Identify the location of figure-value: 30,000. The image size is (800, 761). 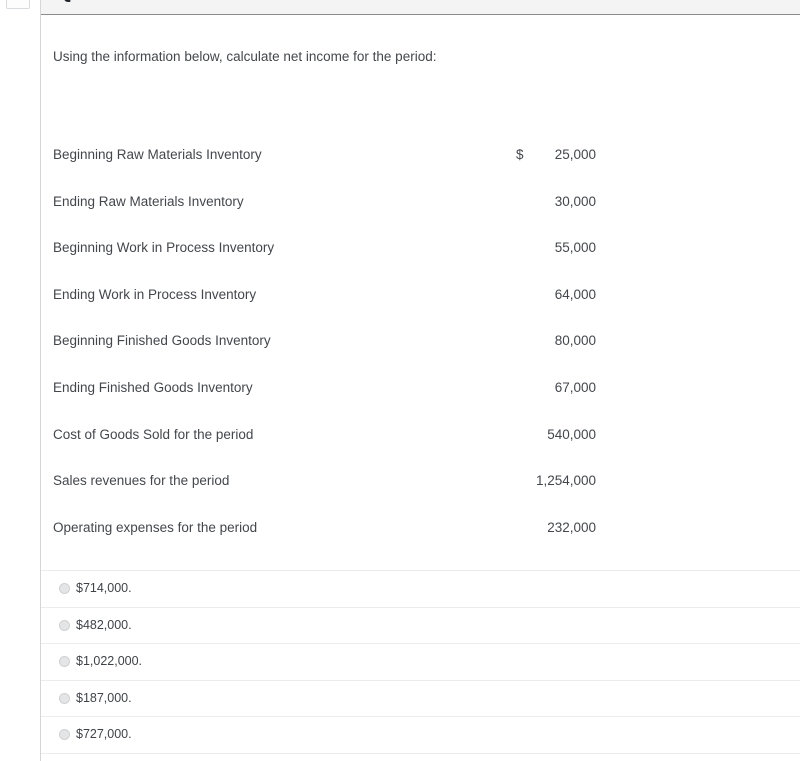
(575, 201).